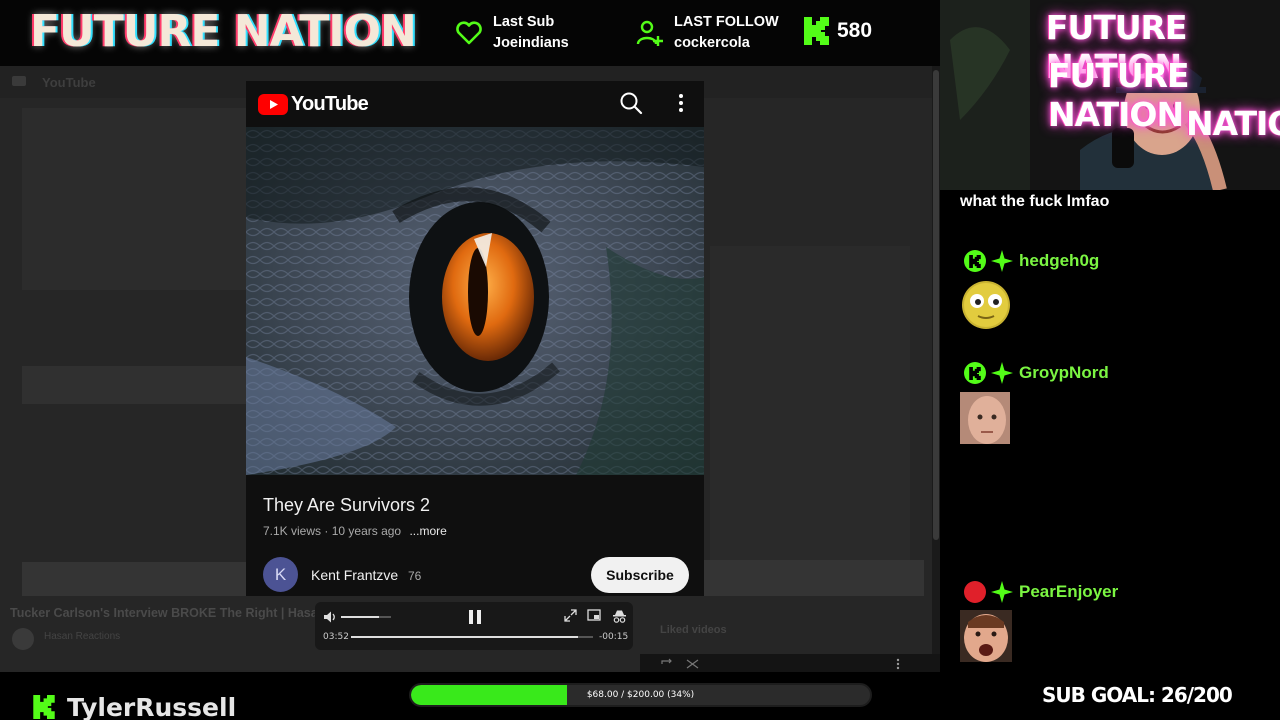  I want to click on chat-entry-pearenjoyer: PearEnjoyer, so click(1041, 592).